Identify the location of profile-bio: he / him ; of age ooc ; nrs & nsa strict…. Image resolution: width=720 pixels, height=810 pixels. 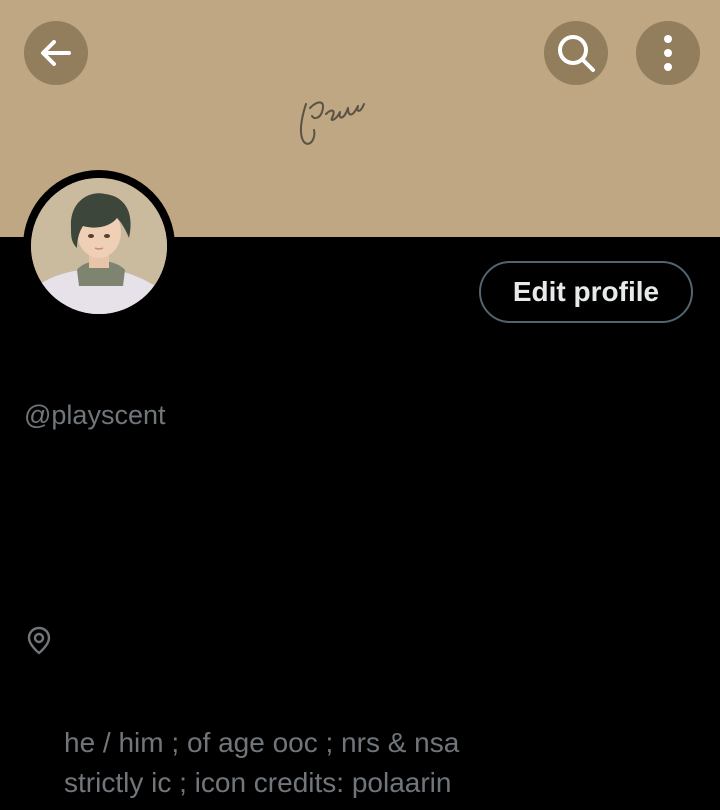
(261, 763).